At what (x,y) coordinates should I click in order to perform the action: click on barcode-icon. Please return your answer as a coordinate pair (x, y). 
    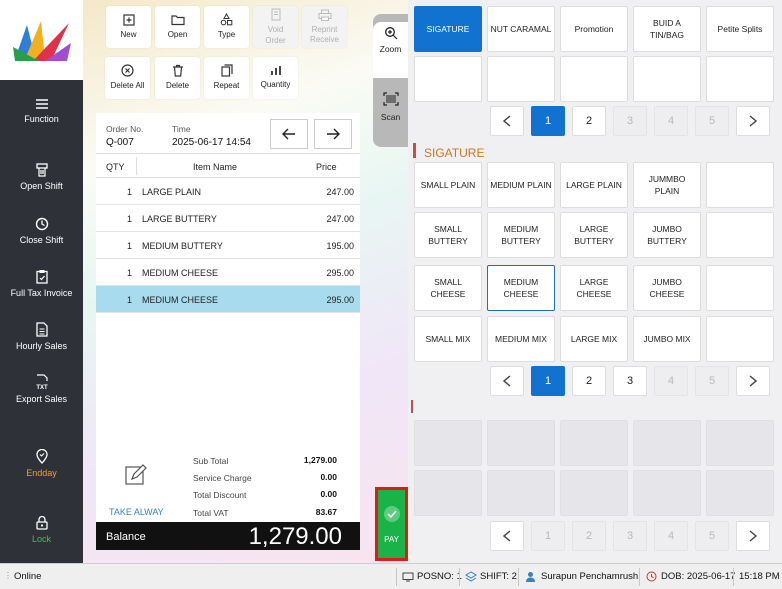
    Looking at the image, I should click on (390, 99).